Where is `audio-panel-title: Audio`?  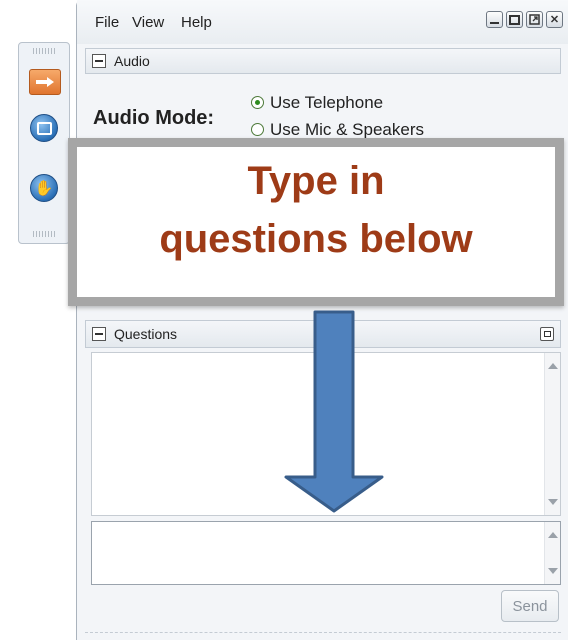 audio-panel-title: Audio is located at coordinates (132, 61).